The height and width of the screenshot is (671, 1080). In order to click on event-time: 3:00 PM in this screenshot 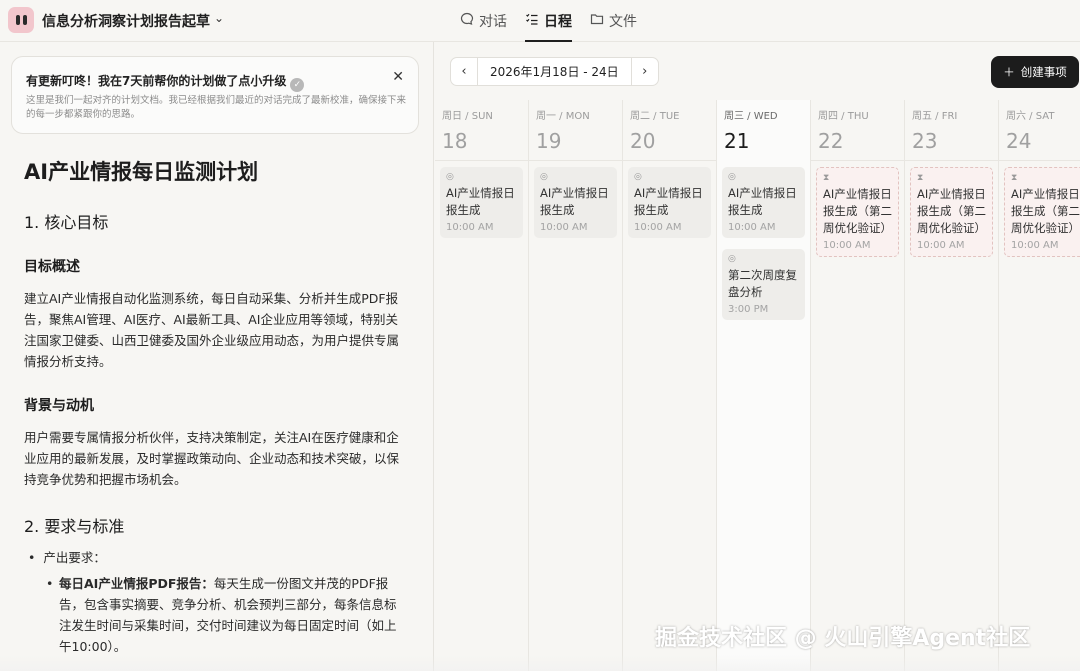, I will do `click(748, 309)`.